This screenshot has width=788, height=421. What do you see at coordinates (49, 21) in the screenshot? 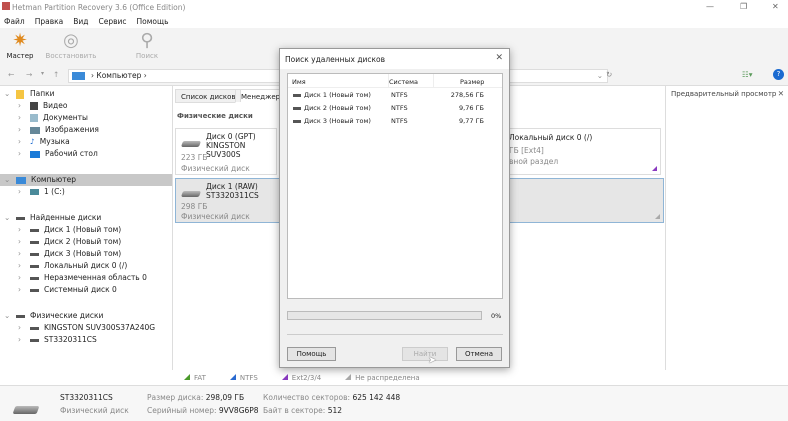
I see `menu-edit: Правка` at bounding box center [49, 21].